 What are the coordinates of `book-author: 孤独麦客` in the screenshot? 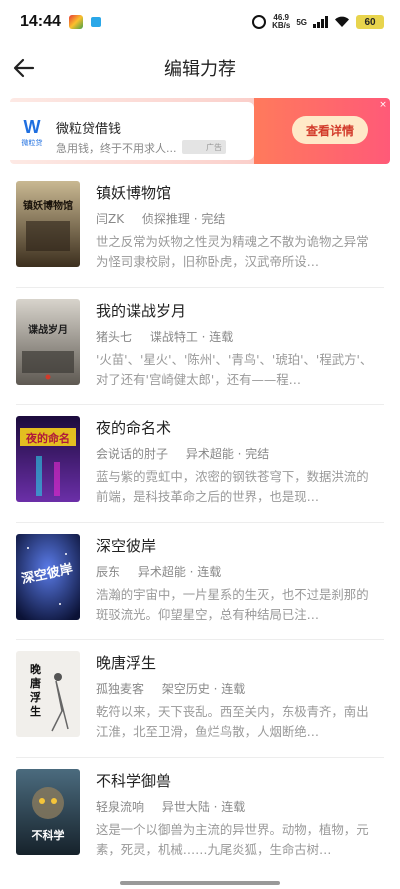 It's located at (120, 689).